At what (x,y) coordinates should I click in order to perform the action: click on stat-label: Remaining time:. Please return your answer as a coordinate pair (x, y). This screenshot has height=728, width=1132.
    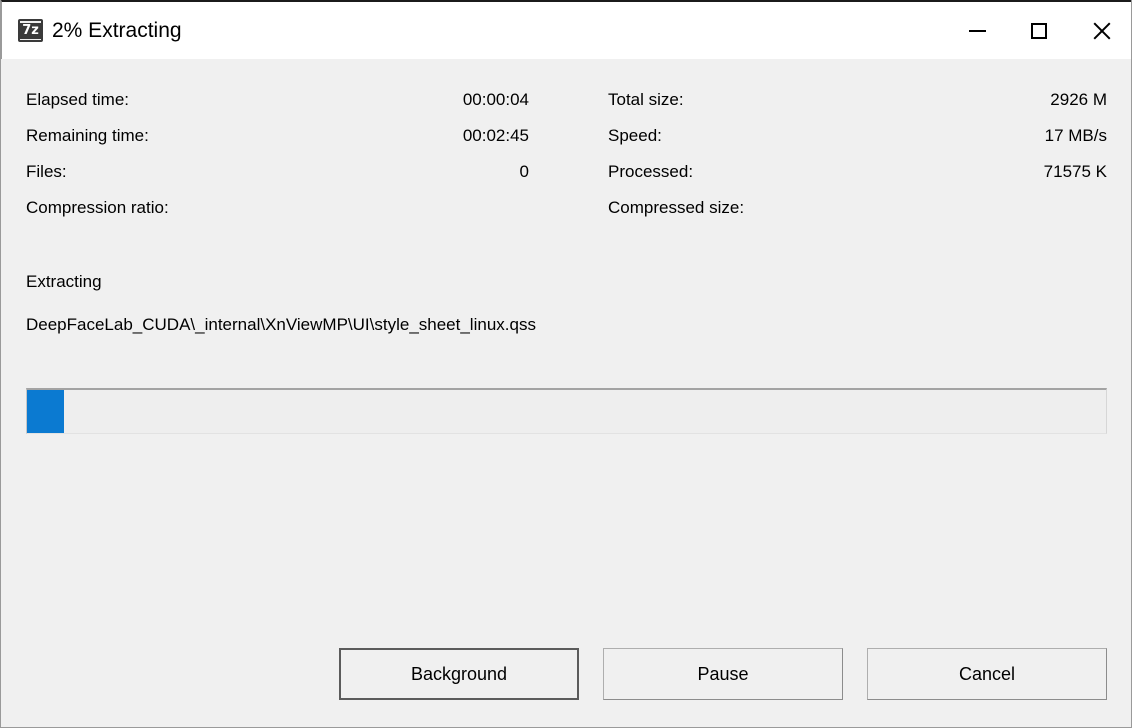
    Looking at the image, I should click on (87, 135).